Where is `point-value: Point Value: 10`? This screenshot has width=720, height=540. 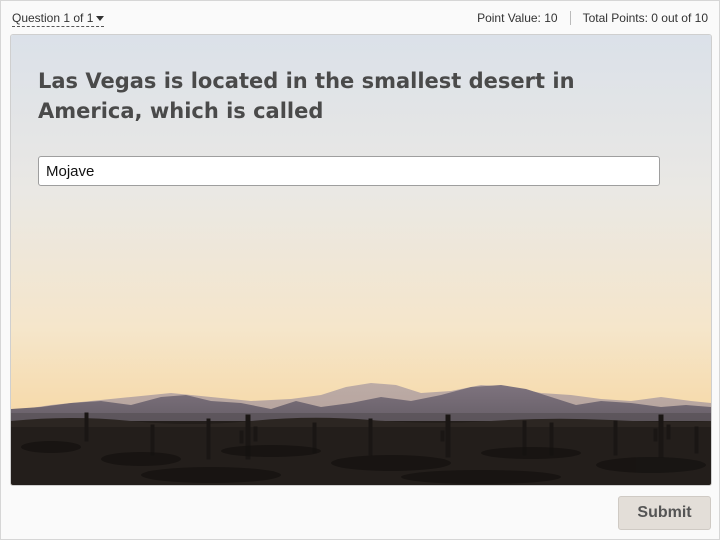 point-value: Point Value: 10 is located at coordinates (517, 18).